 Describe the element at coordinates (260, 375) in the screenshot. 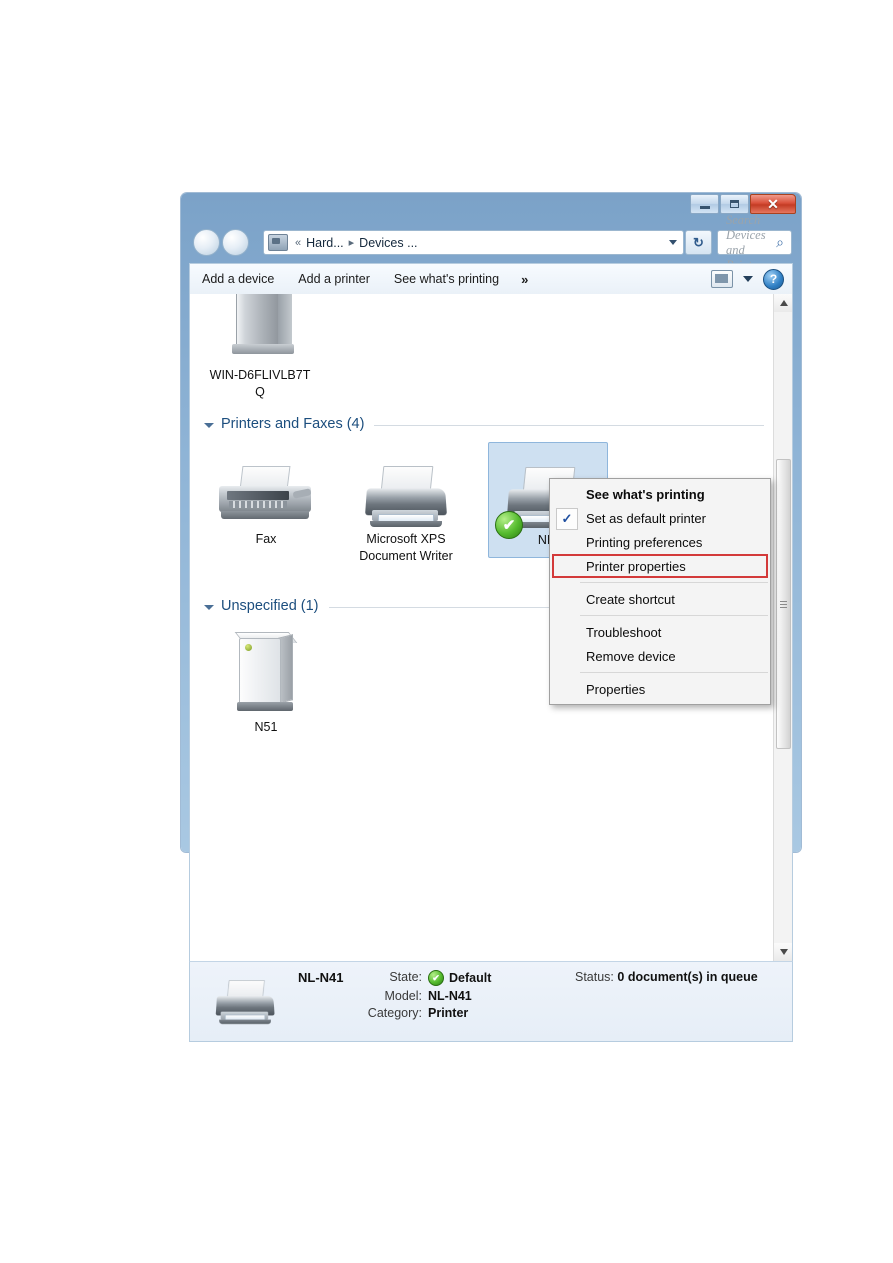

I see `device-label-line1: WIN-D6FLIVLB7T` at that location.